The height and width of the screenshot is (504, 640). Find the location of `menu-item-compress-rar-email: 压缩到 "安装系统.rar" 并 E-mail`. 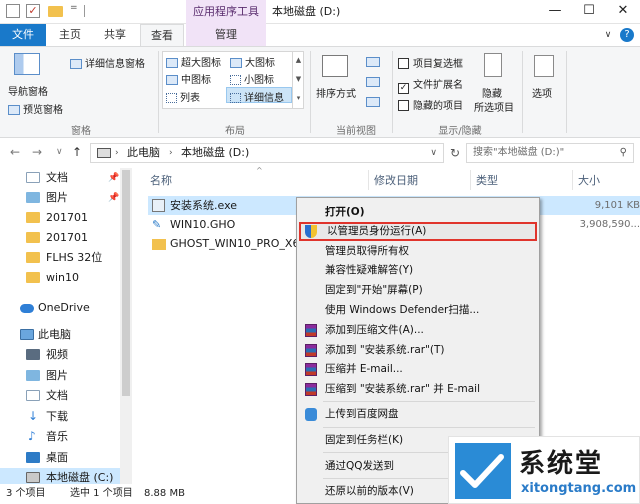

menu-item-compress-rar-email: 压缩到 "安装系统.rar" 并 E-mail is located at coordinates (418, 389).